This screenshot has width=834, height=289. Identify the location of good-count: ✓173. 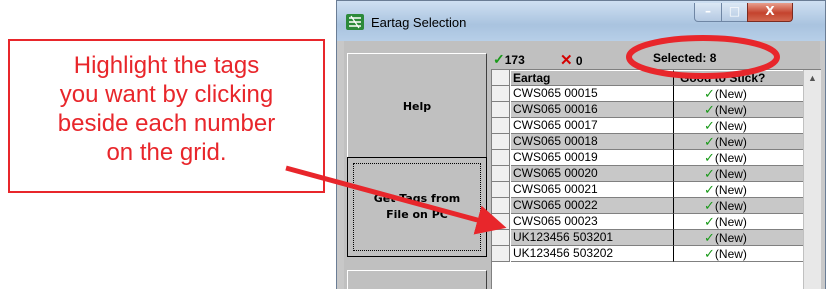
(509, 59).